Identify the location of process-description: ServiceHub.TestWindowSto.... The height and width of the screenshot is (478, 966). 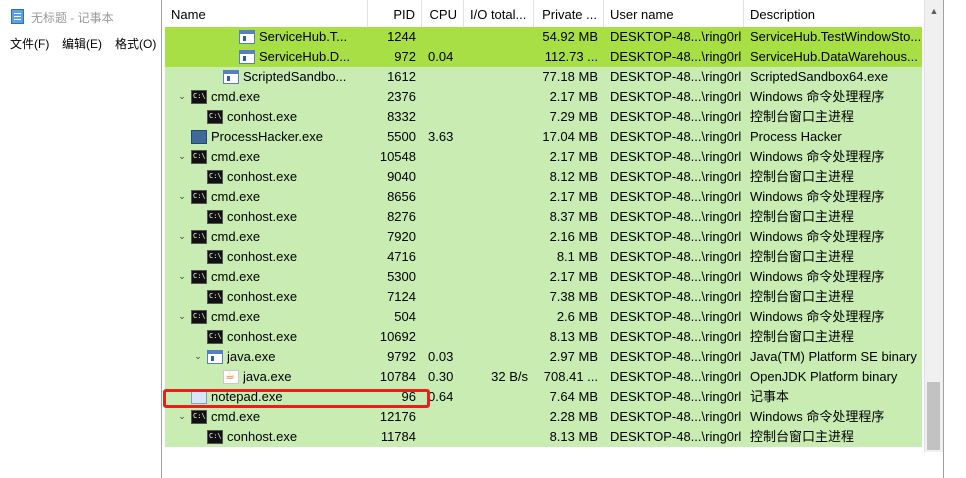
(836, 36).